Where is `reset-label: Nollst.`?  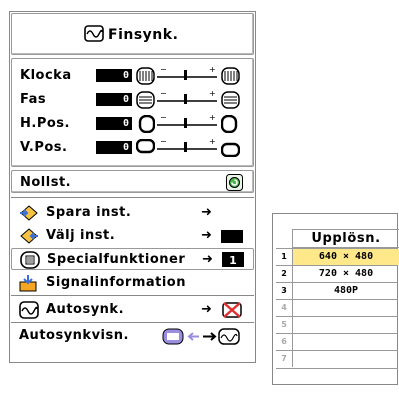 reset-label: Nollst. is located at coordinates (46, 182).